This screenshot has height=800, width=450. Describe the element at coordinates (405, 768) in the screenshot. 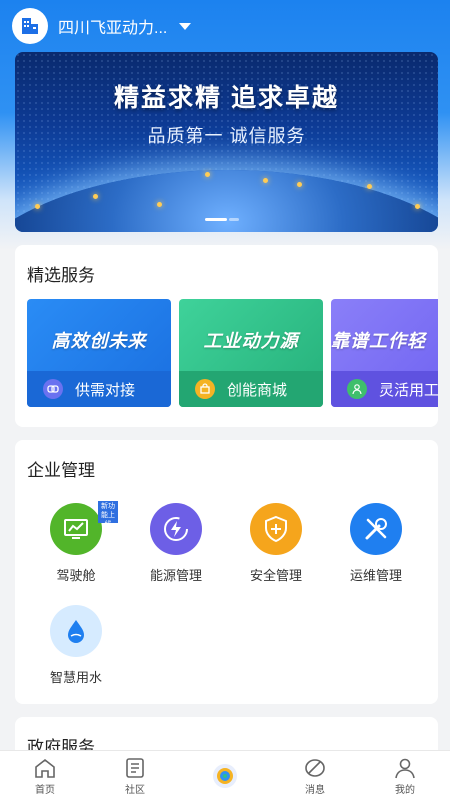

I see `profile-icon` at that location.